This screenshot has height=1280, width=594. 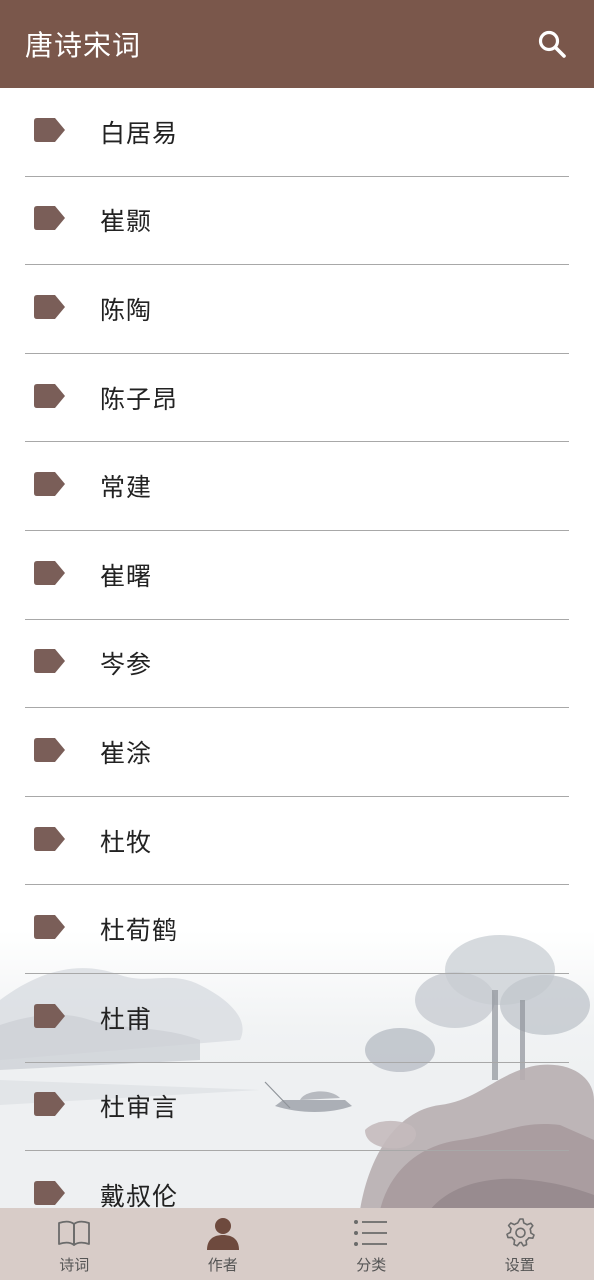 I want to click on author-list-item: 白居易, so click(x=297, y=132).